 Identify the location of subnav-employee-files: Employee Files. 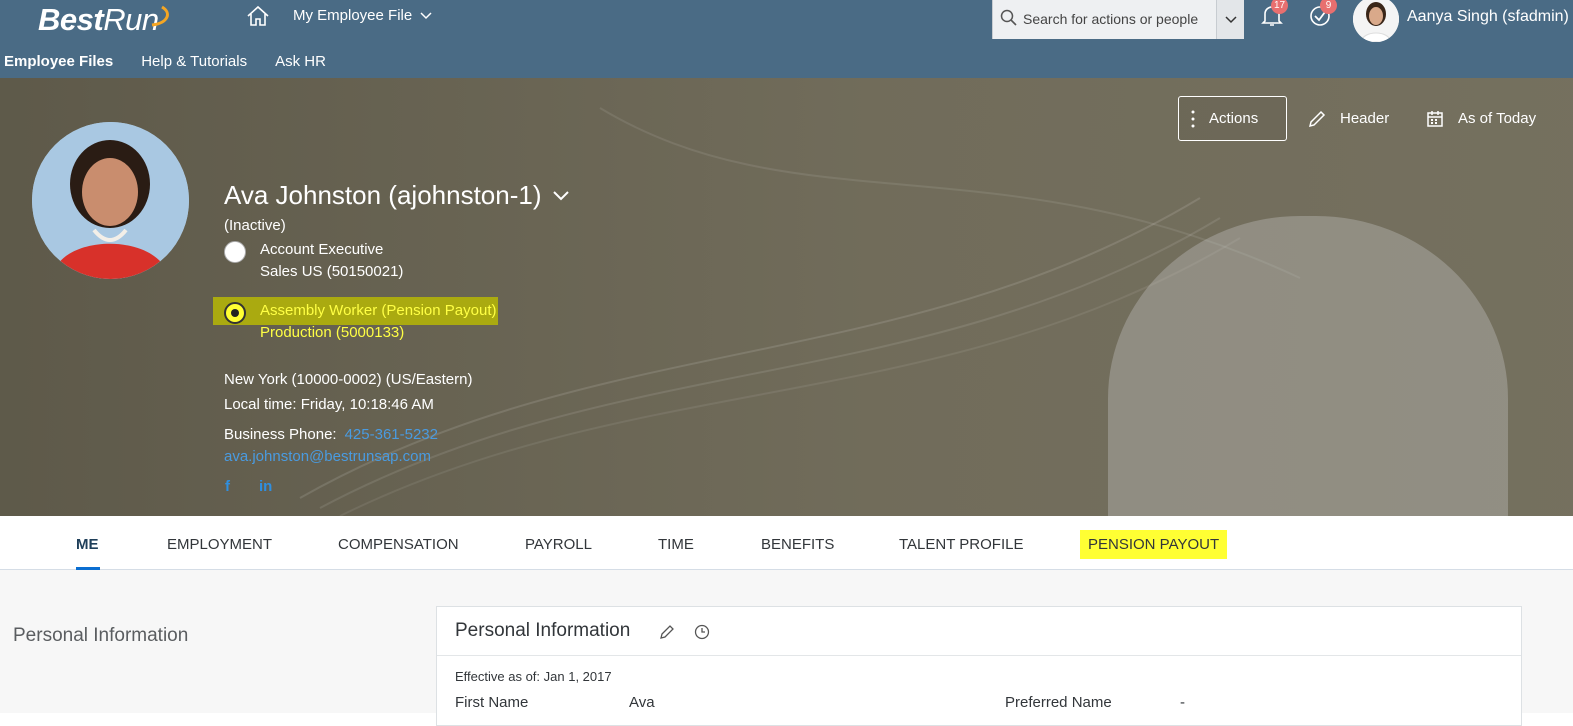
(58, 61).